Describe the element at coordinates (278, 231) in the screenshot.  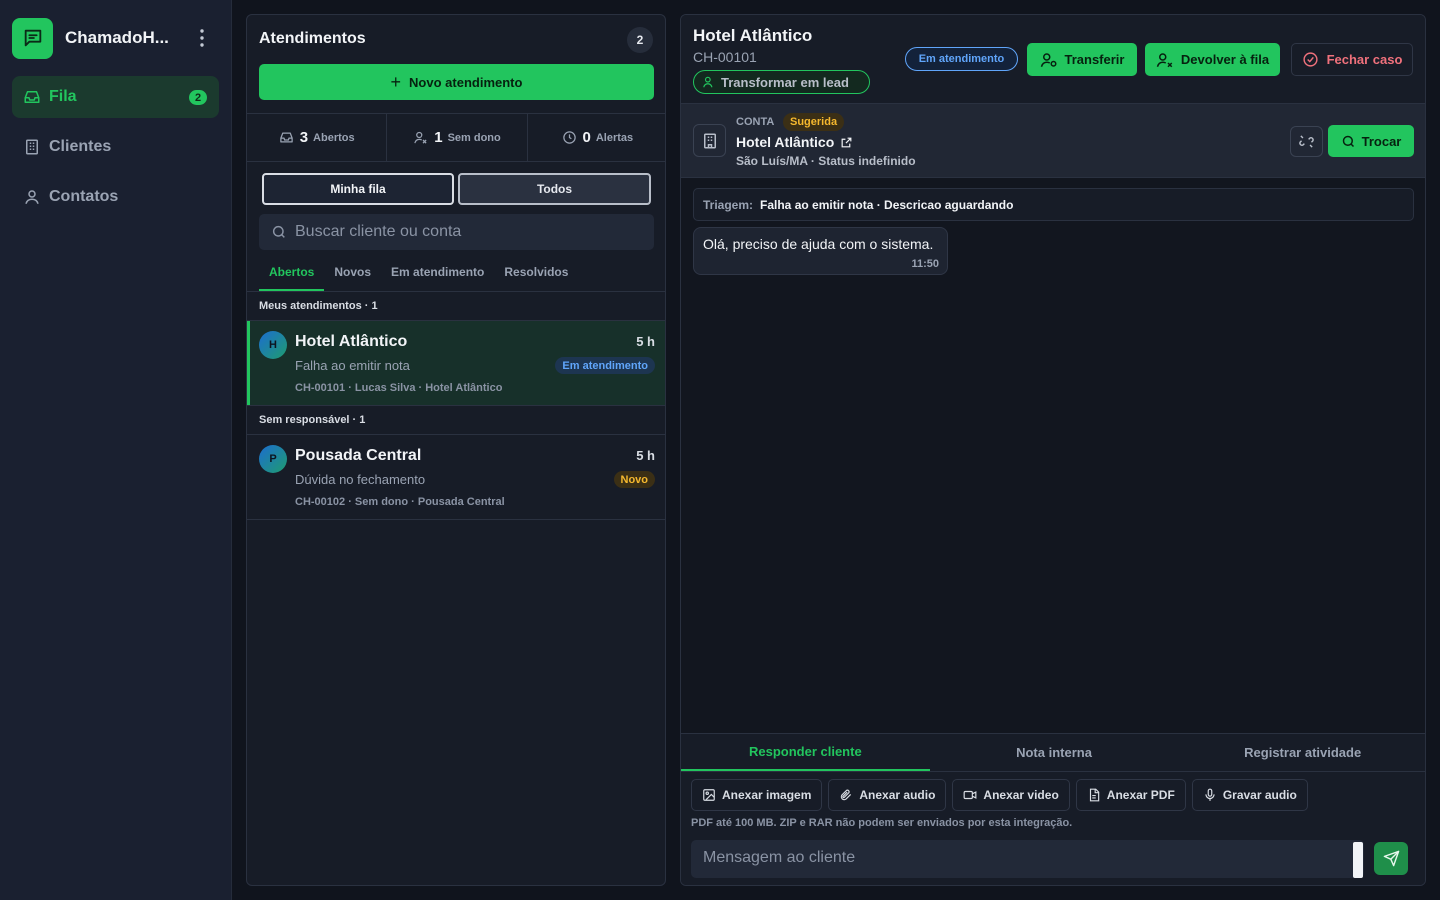
I see `search-icon` at that location.